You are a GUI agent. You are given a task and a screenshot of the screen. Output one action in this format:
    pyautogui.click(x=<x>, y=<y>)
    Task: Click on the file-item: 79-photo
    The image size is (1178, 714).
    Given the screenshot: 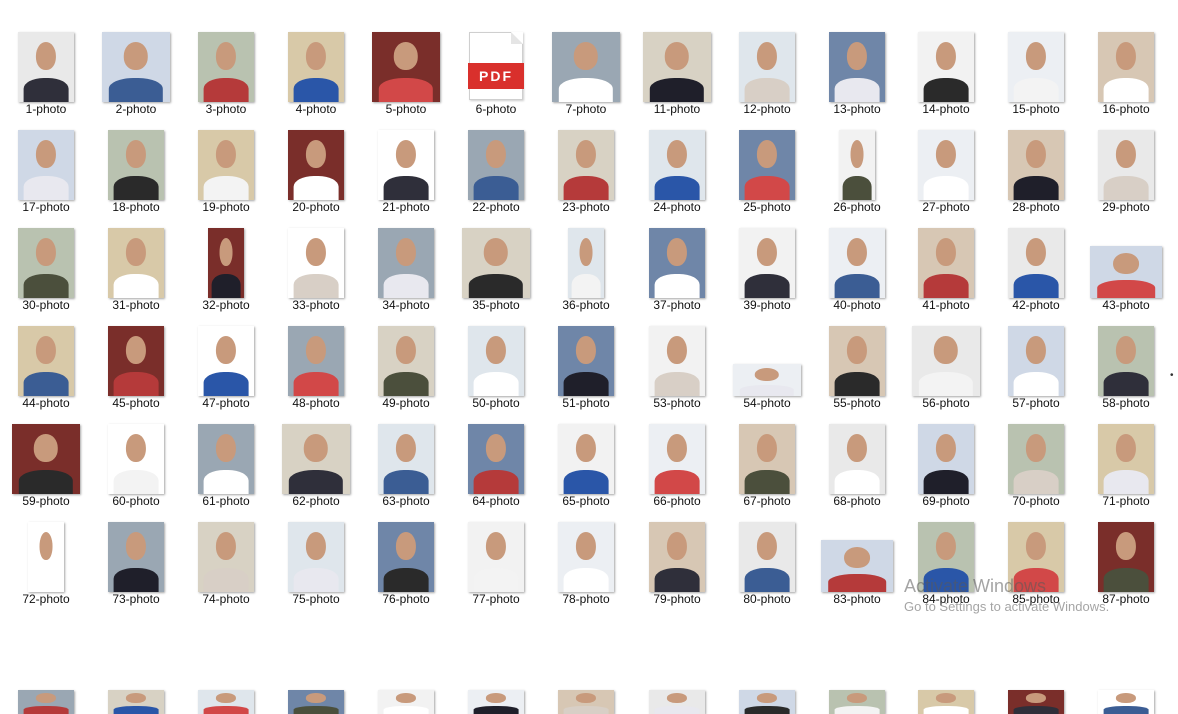 What is the action you would take?
    pyautogui.click(x=677, y=557)
    